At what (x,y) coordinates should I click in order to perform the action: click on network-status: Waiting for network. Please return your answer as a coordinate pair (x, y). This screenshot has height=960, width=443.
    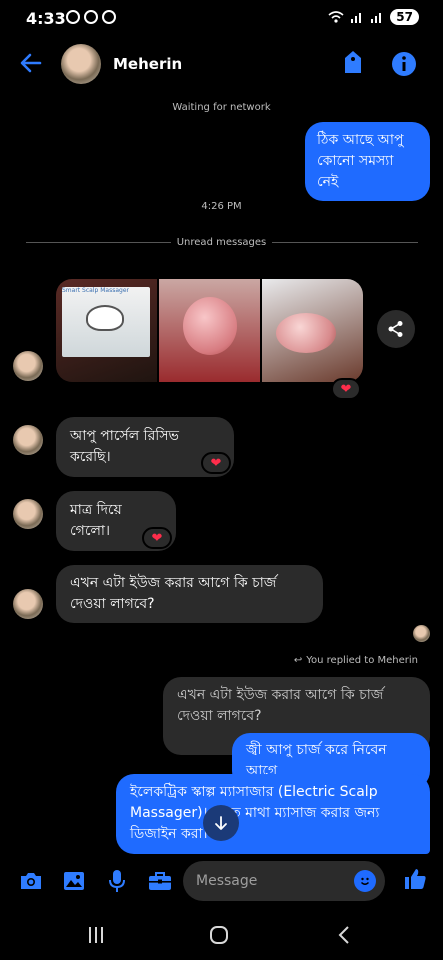
    Looking at the image, I should click on (221, 107).